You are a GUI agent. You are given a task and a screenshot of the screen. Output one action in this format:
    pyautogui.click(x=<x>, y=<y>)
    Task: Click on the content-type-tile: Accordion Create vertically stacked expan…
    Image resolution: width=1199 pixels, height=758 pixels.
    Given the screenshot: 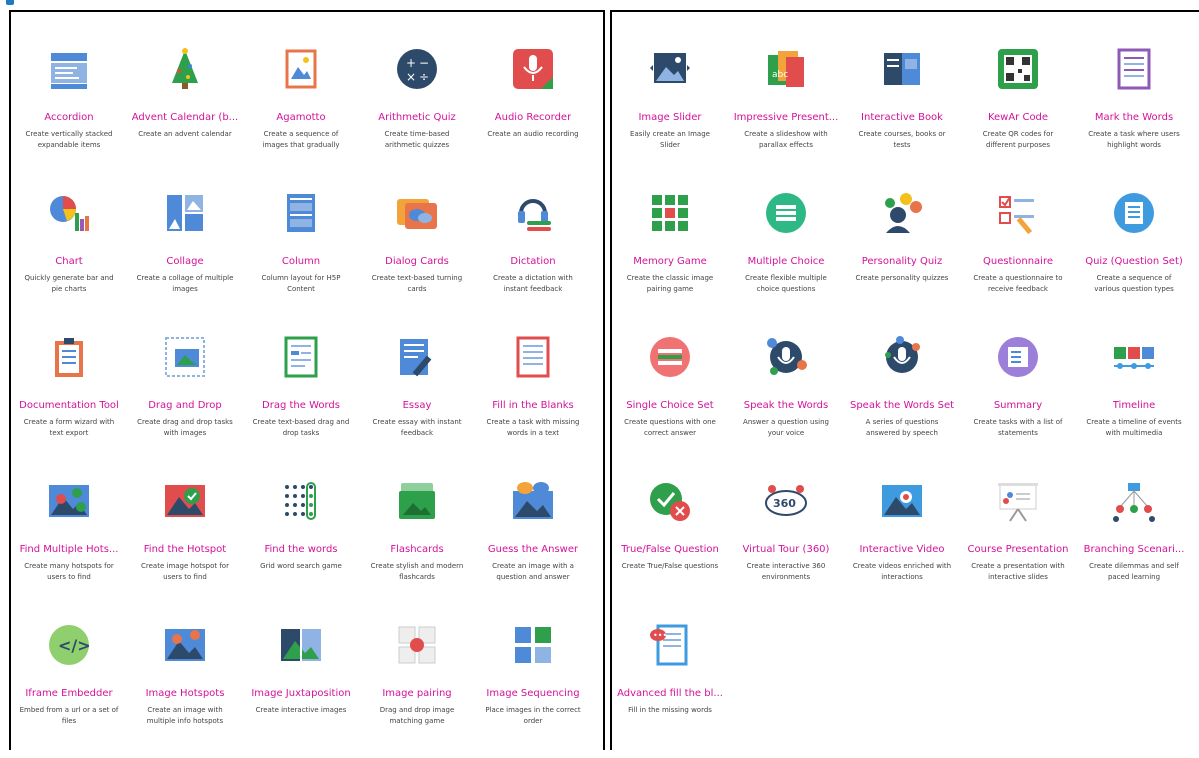 What is the action you would take?
    pyautogui.click(x=69, y=110)
    